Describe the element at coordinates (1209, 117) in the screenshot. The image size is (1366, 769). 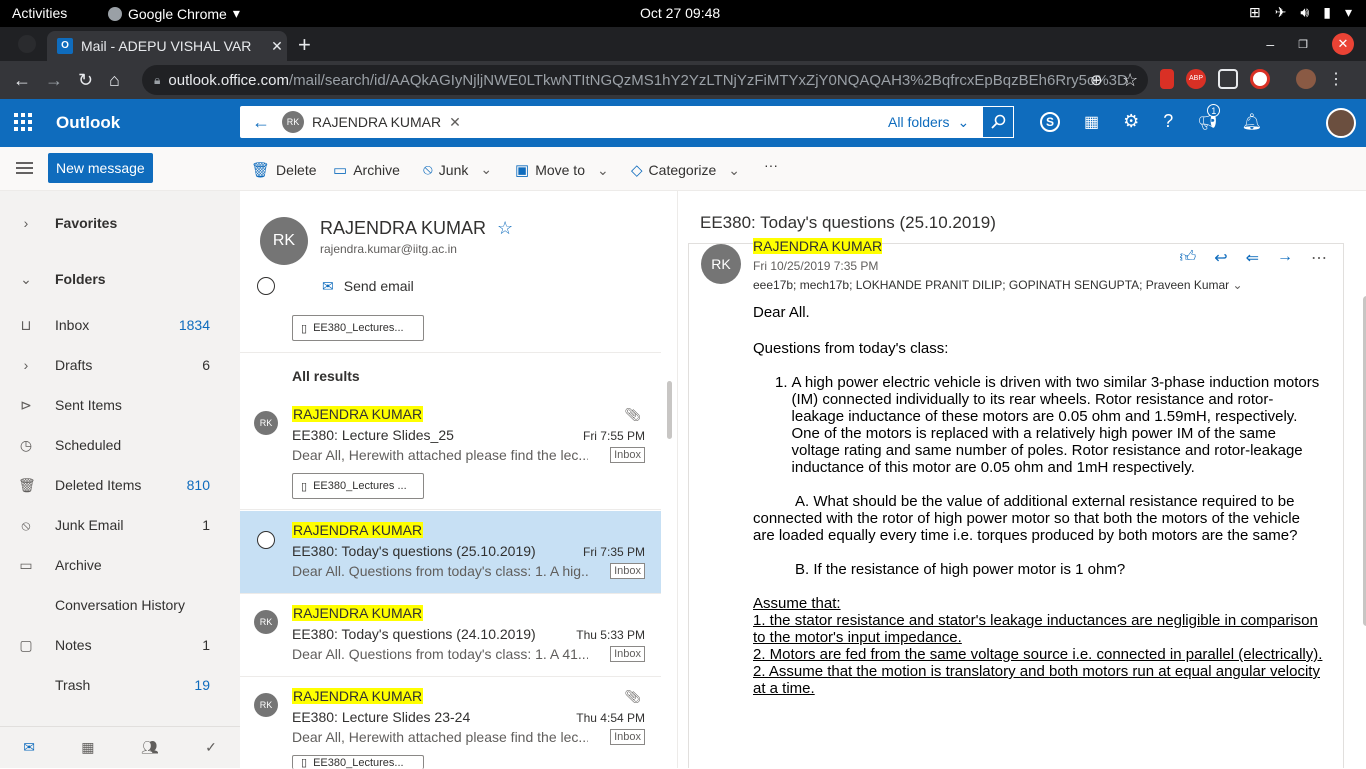
I see `whats-new-icon: 📢︎ 1` at that location.